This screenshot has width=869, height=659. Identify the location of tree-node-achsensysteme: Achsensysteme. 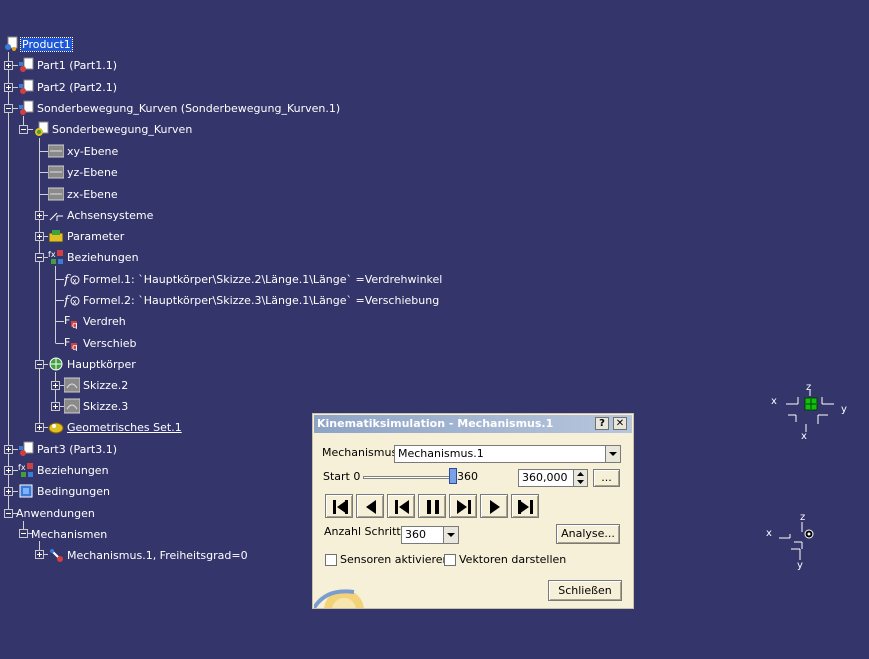
(101, 215).